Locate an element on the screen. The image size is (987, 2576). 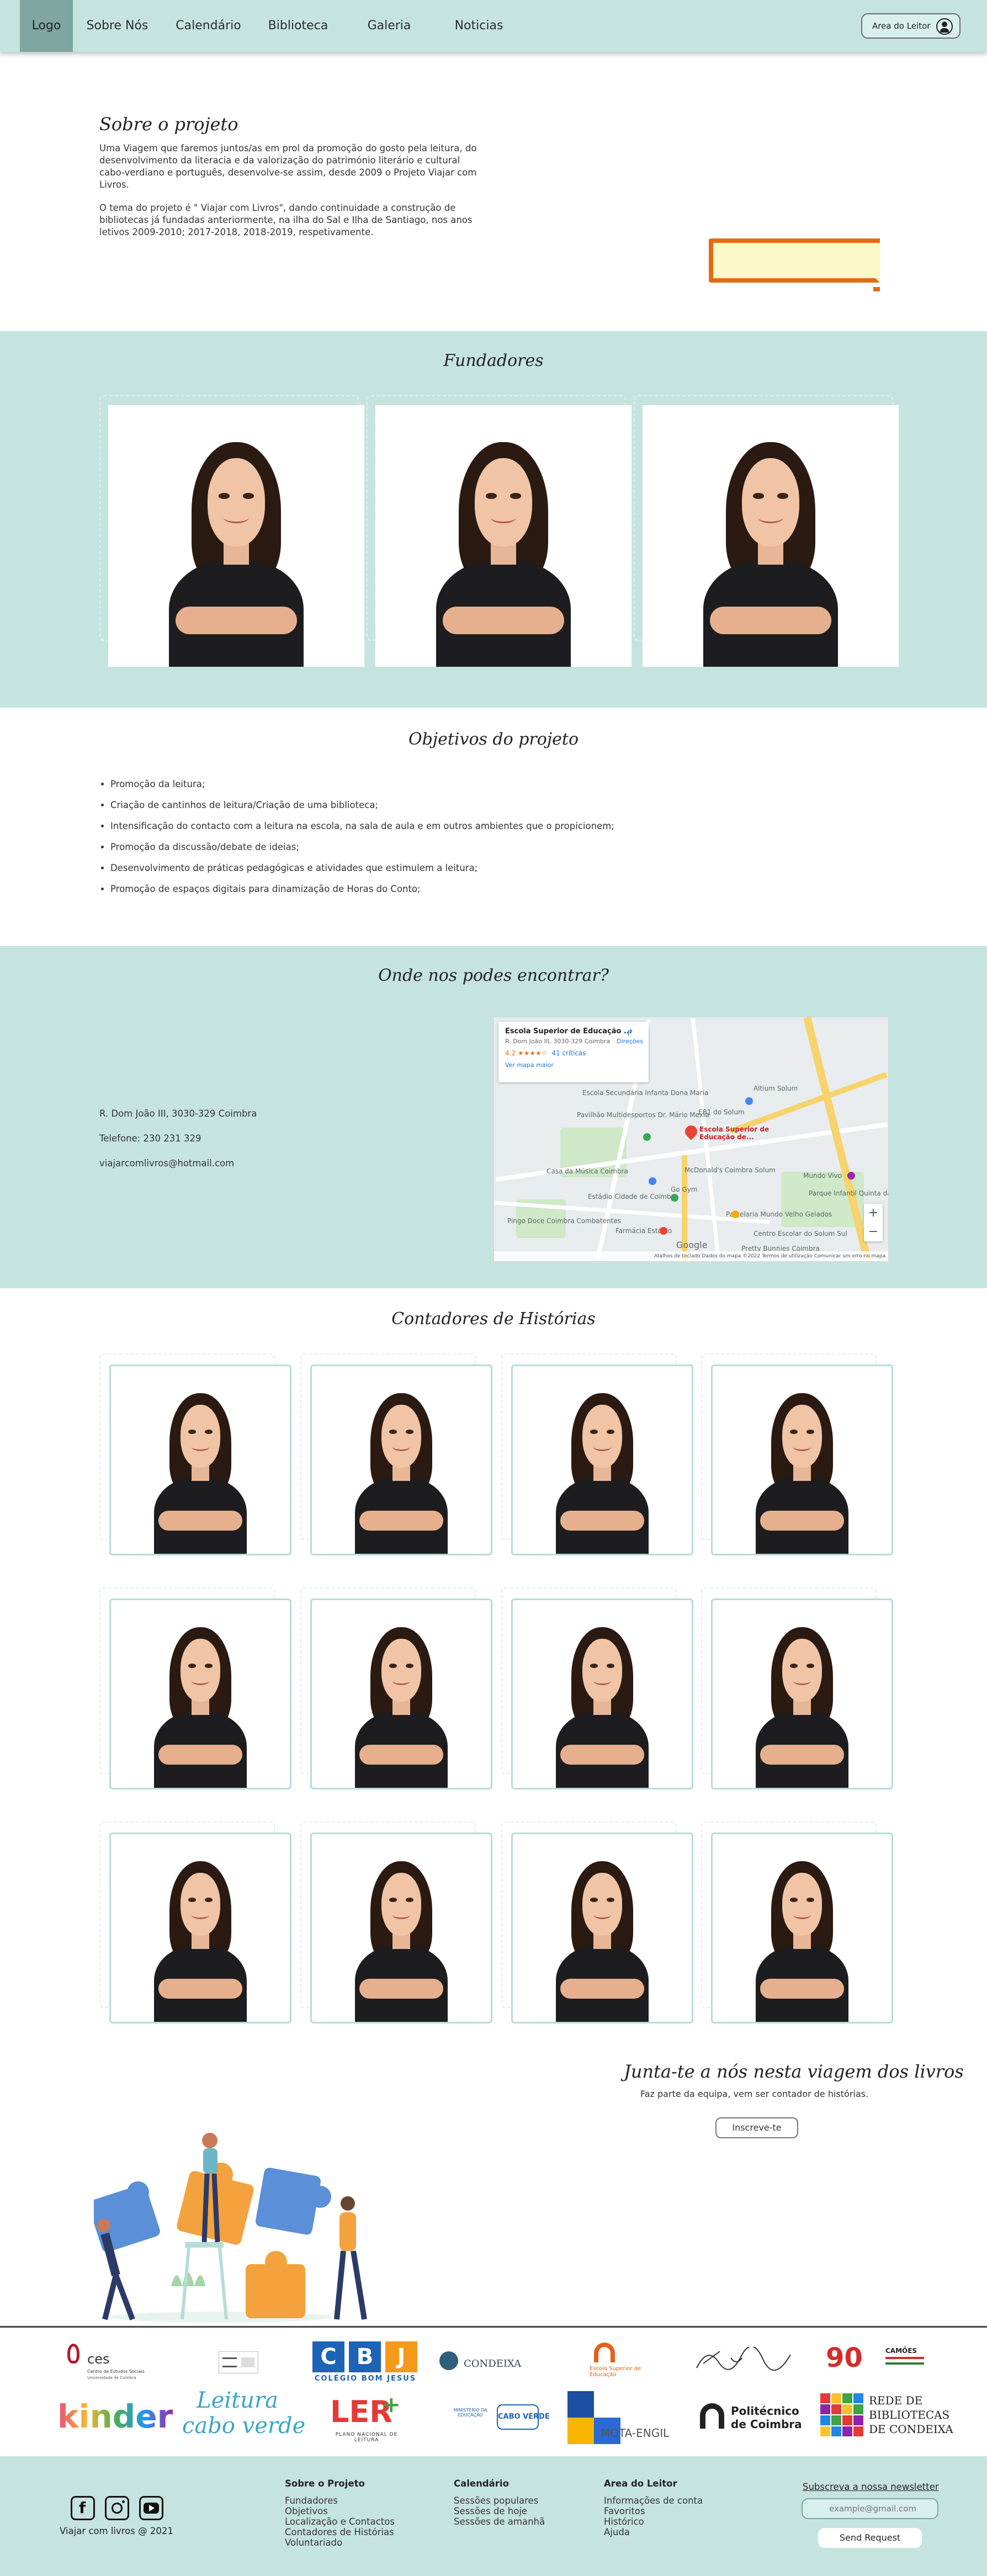
footer-link: Objetivos is located at coordinates (340, 2511).